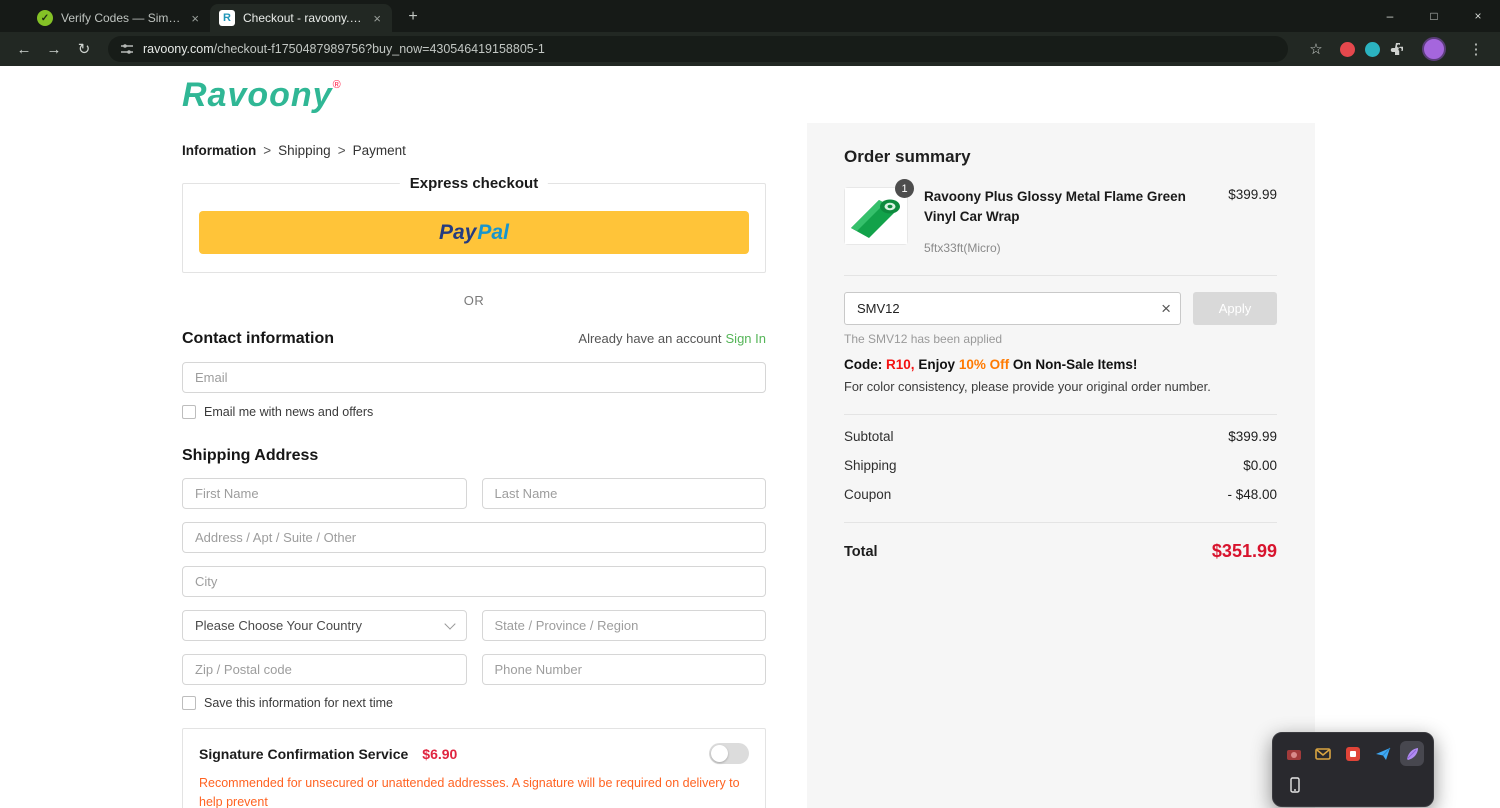 This screenshot has width=1500, height=808. What do you see at coordinates (1372, 49) in the screenshot?
I see `extension-teal-icon` at bounding box center [1372, 49].